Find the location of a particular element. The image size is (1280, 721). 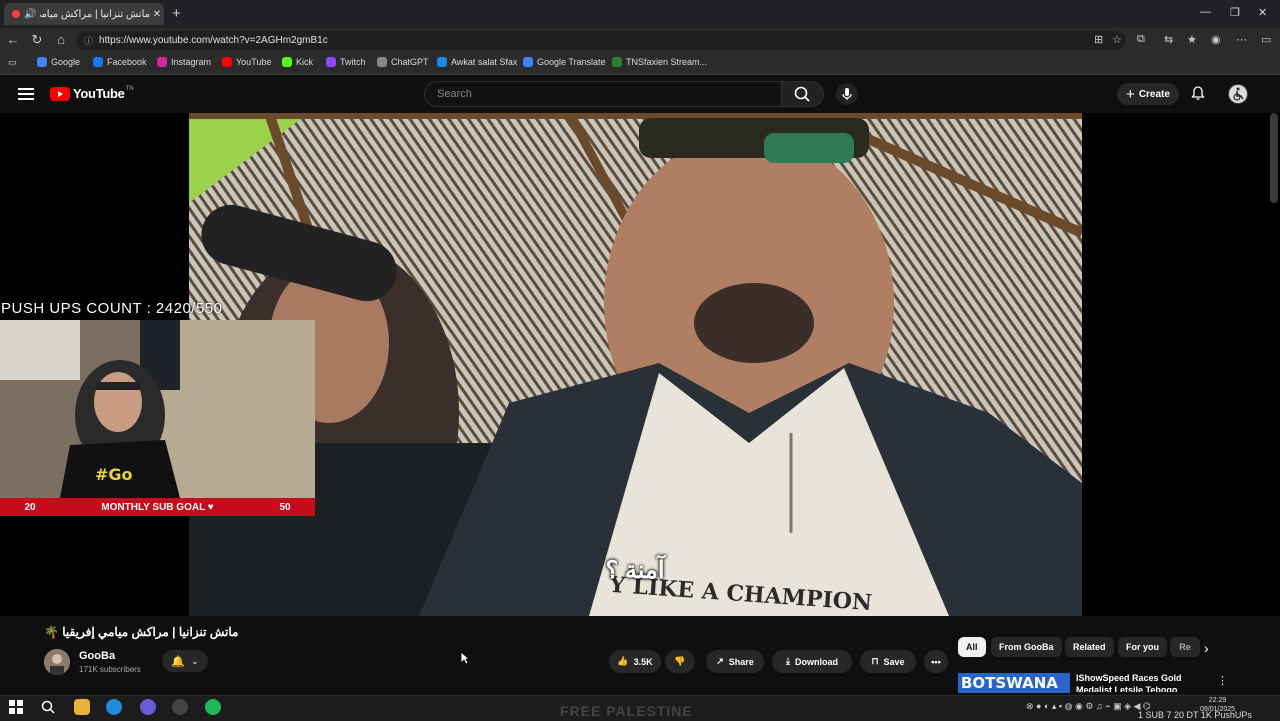

video-subtitle: آمنة ؟ is located at coordinates (635, 570).